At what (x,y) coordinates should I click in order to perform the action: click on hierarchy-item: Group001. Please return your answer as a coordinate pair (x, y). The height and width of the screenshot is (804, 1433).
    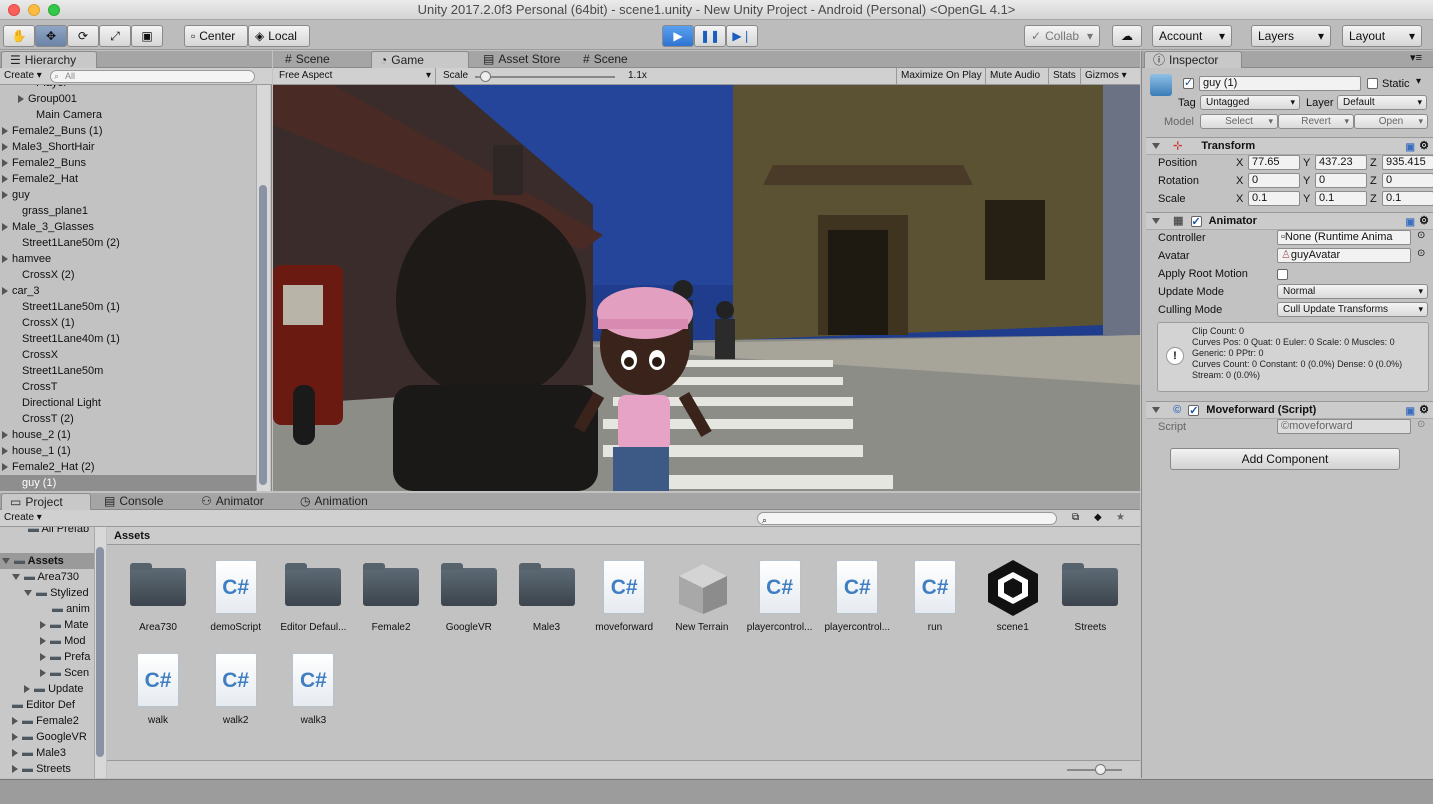
    Looking at the image, I should click on (128, 99).